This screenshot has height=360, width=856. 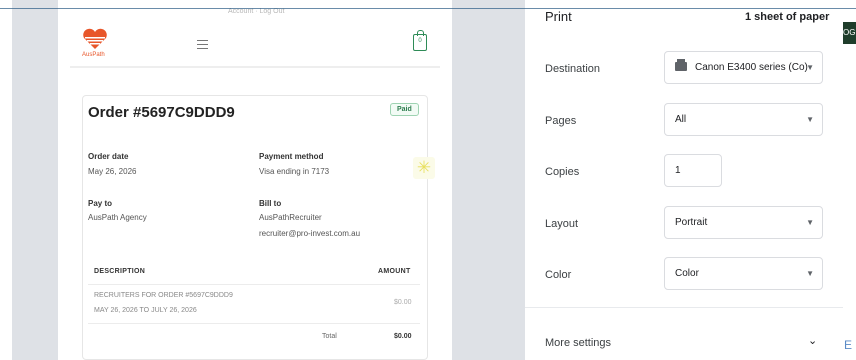 What do you see at coordinates (558, 275) in the screenshot?
I see `color-label: Color` at bounding box center [558, 275].